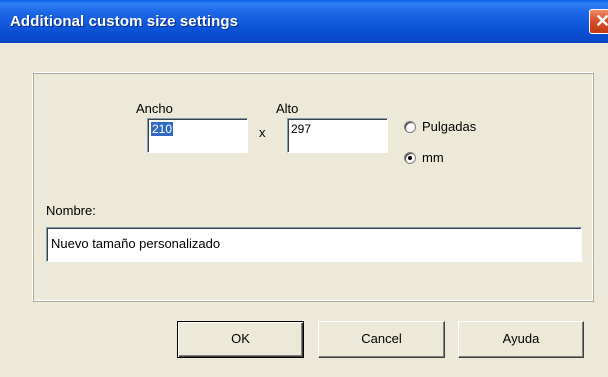 This screenshot has width=608, height=377. I want to click on height-label: Alto, so click(287, 108).